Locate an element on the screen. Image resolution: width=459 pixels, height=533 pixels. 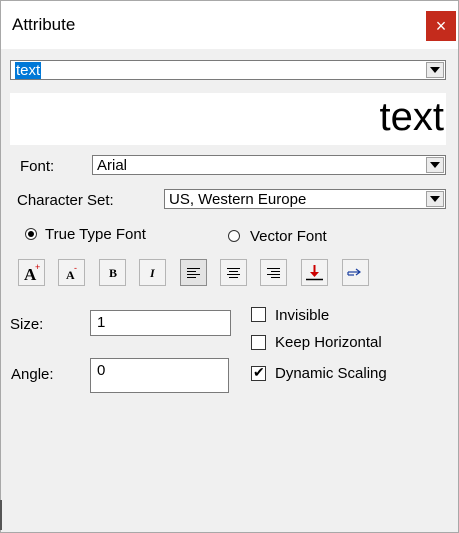
italic-icon: I is located at coordinates (152, 273).